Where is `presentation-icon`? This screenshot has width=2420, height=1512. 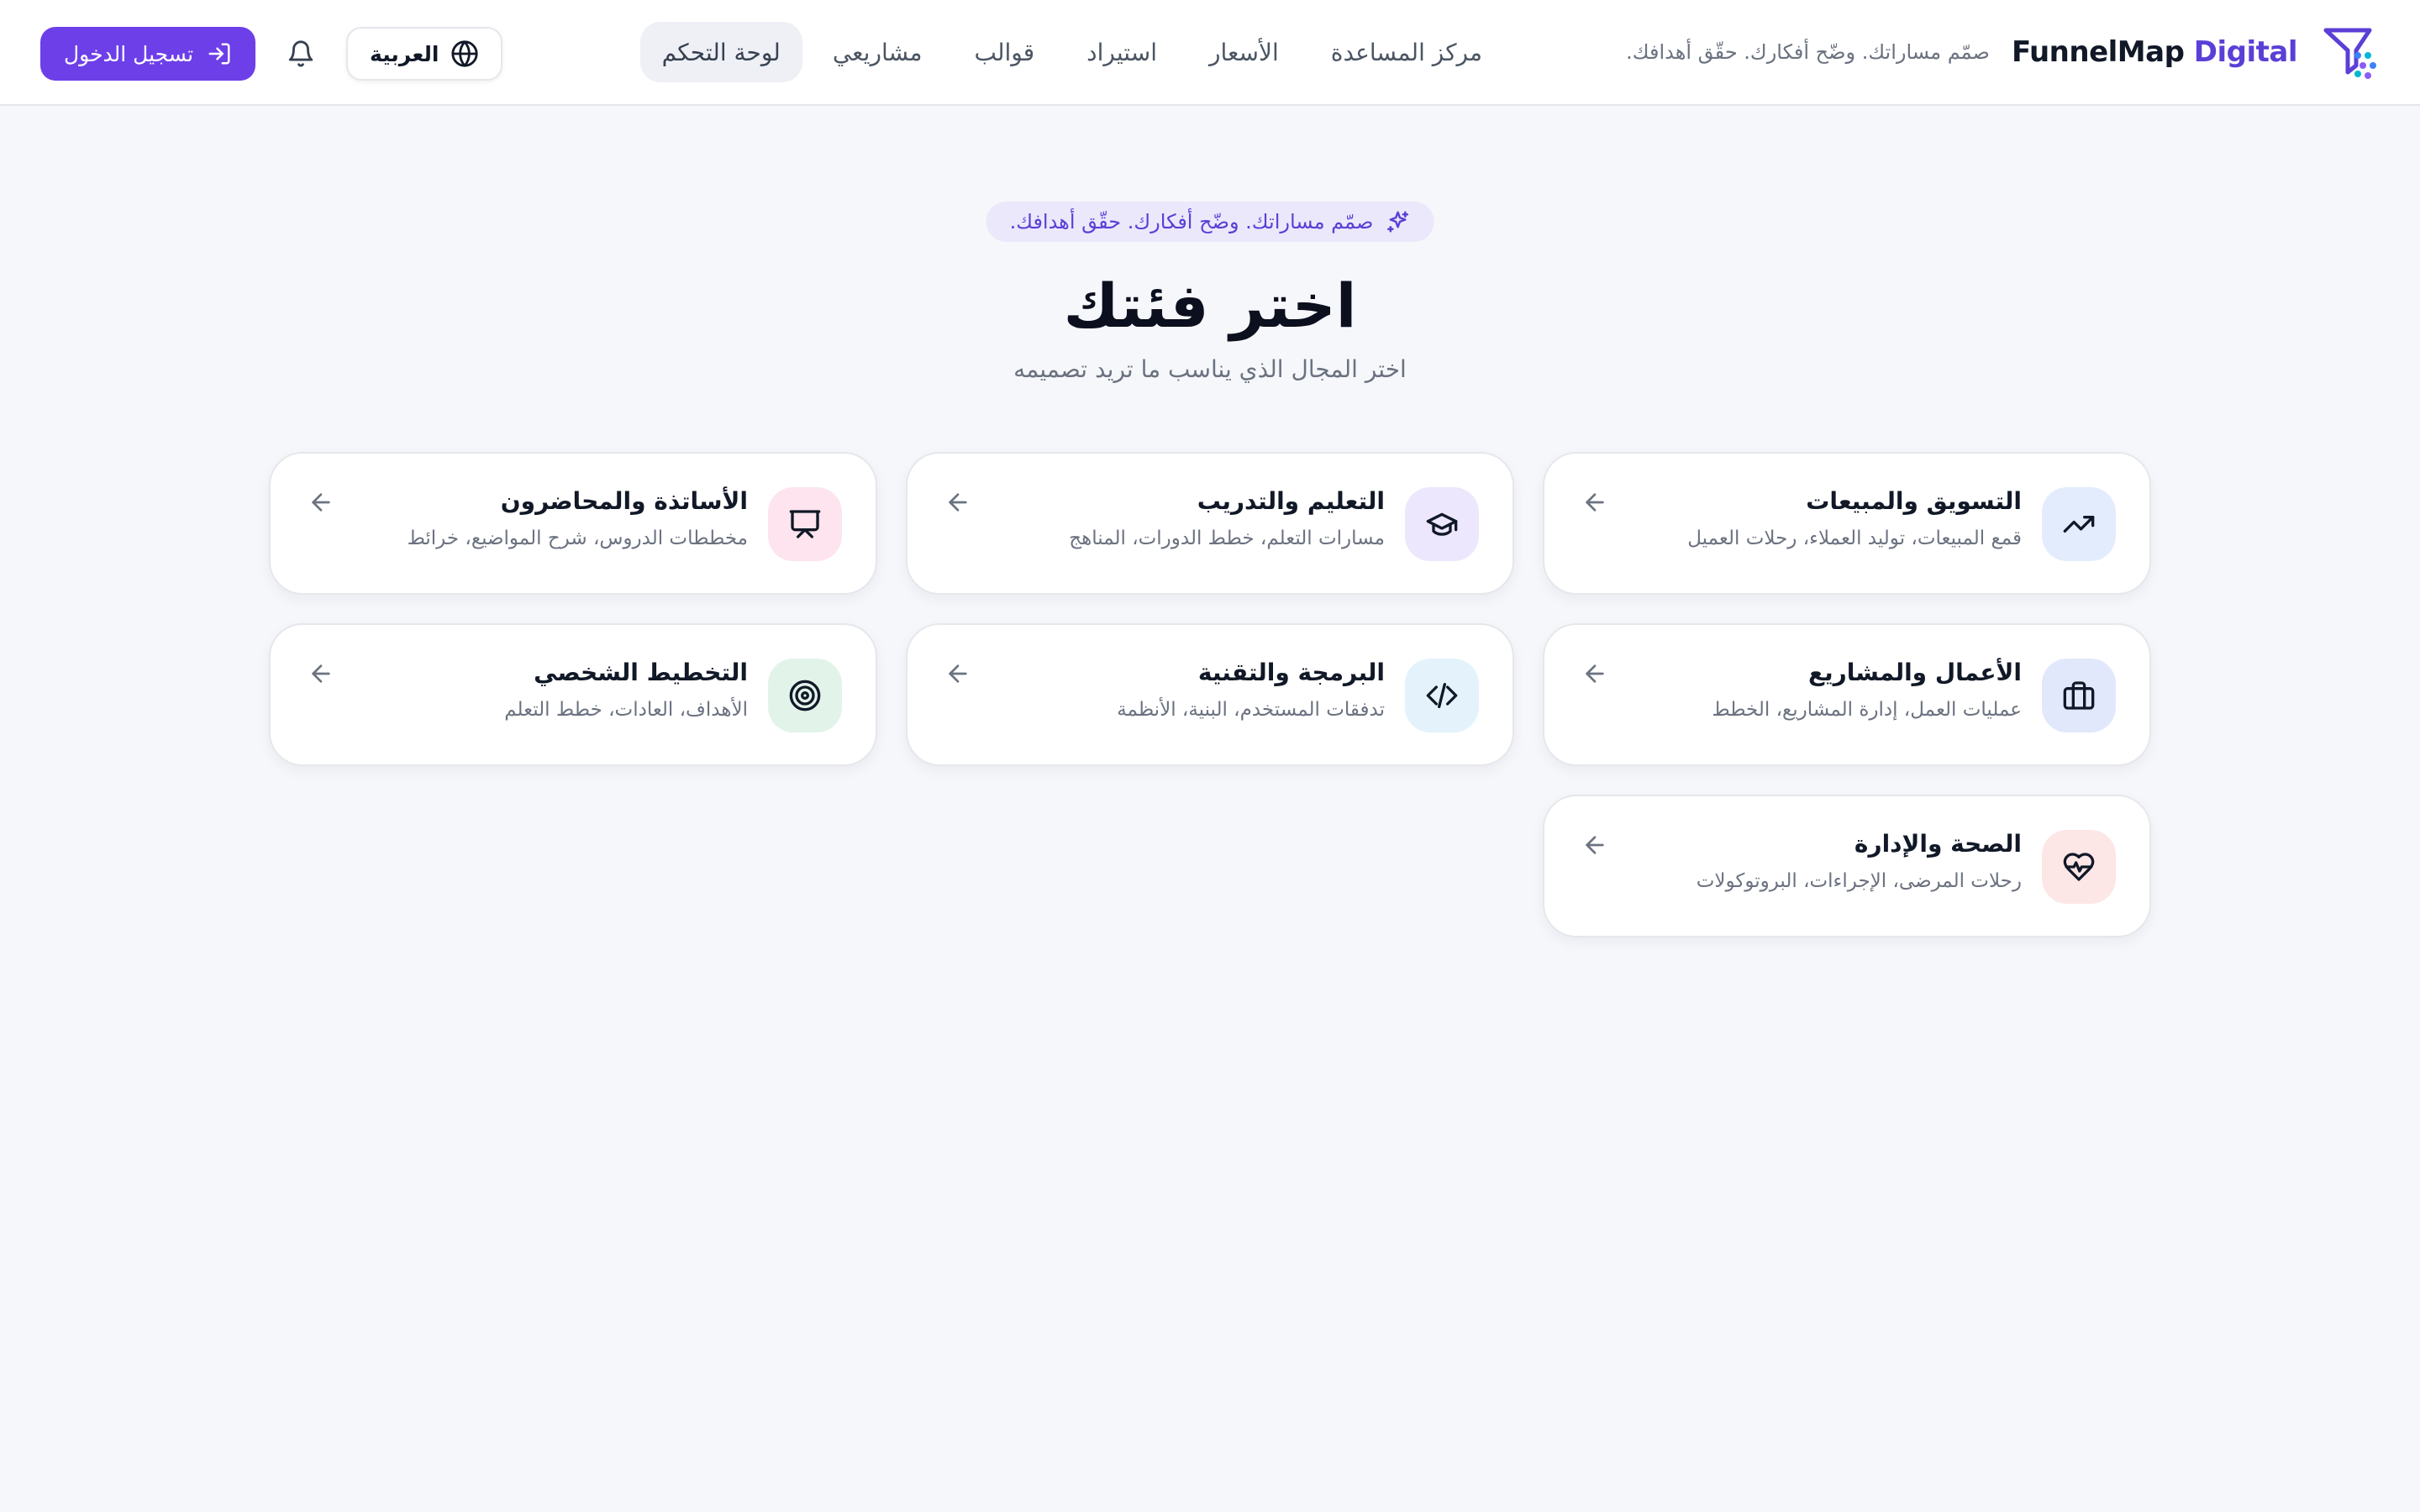 presentation-icon is located at coordinates (805, 524).